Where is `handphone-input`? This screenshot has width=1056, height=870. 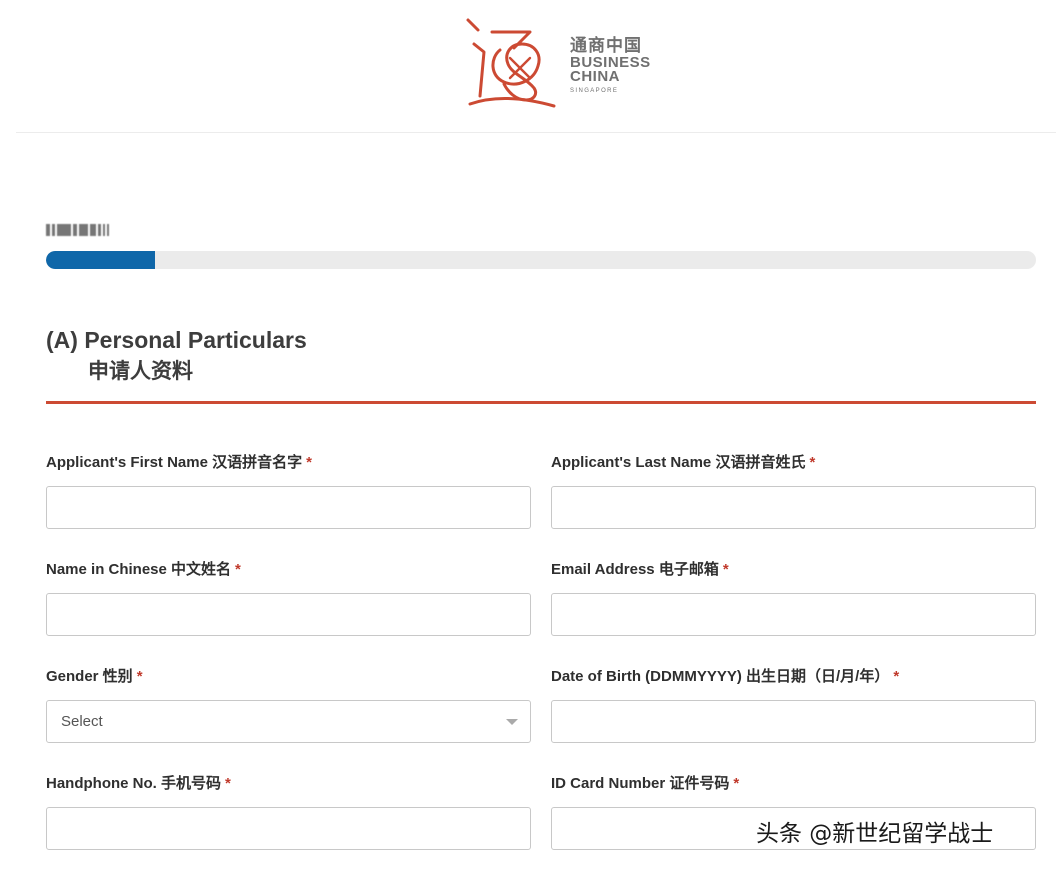
handphone-input is located at coordinates (288, 828).